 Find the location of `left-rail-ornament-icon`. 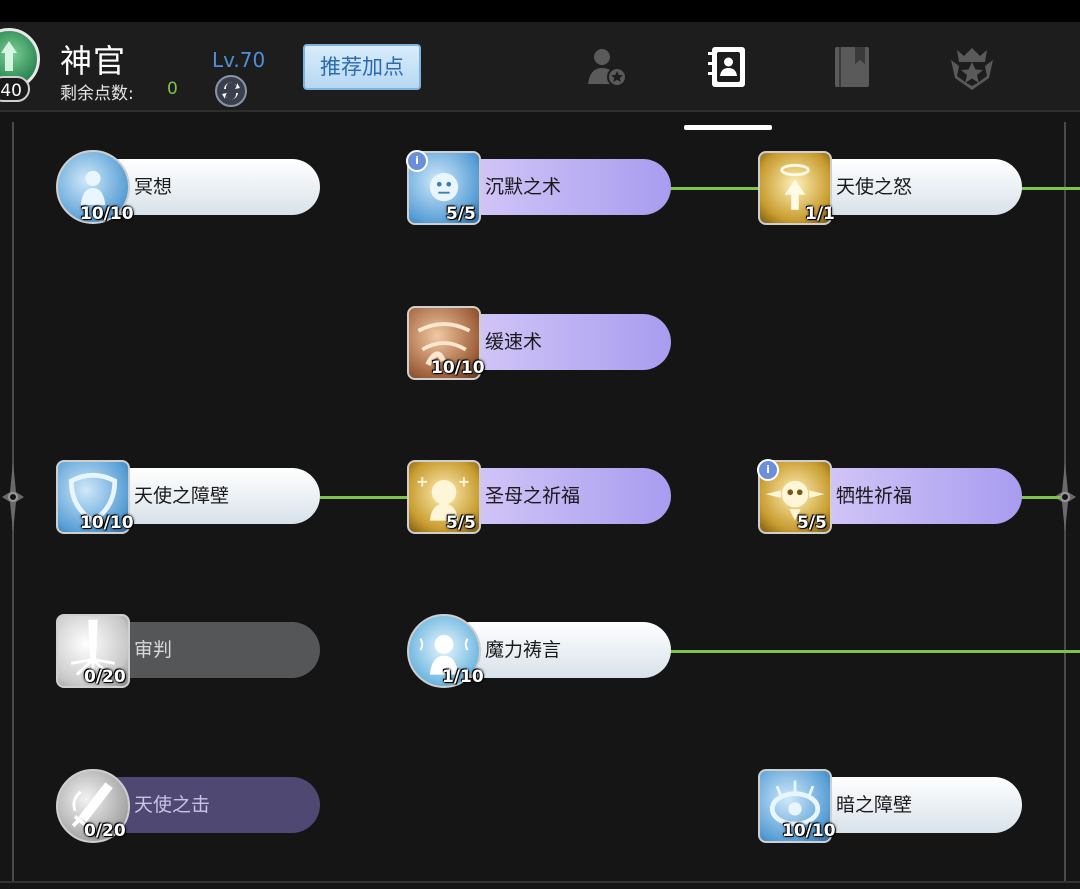

left-rail-ornament-icon is located at coordinates (13, 497).